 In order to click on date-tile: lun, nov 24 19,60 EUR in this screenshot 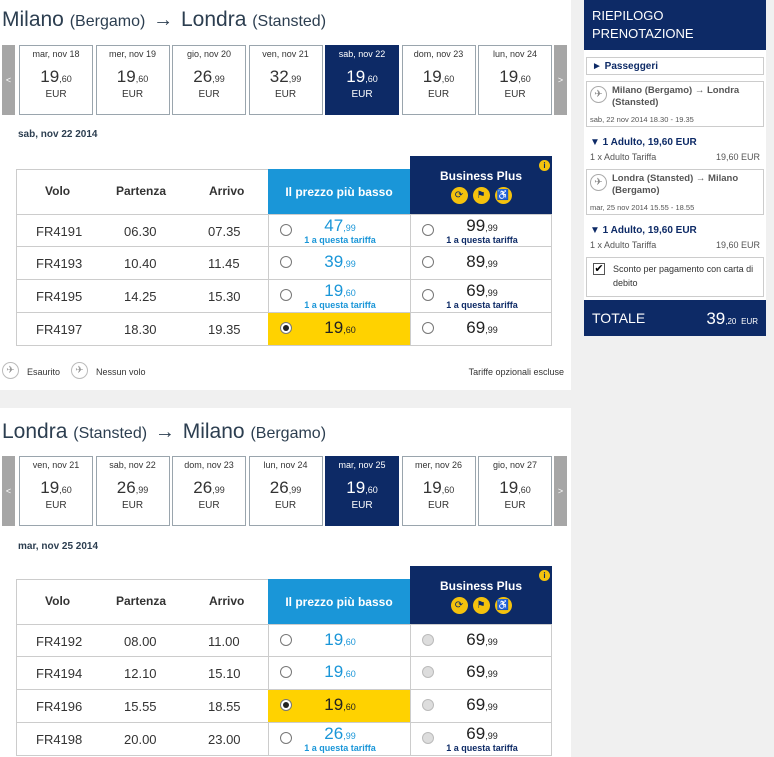, I will do `click(515, 80)`.